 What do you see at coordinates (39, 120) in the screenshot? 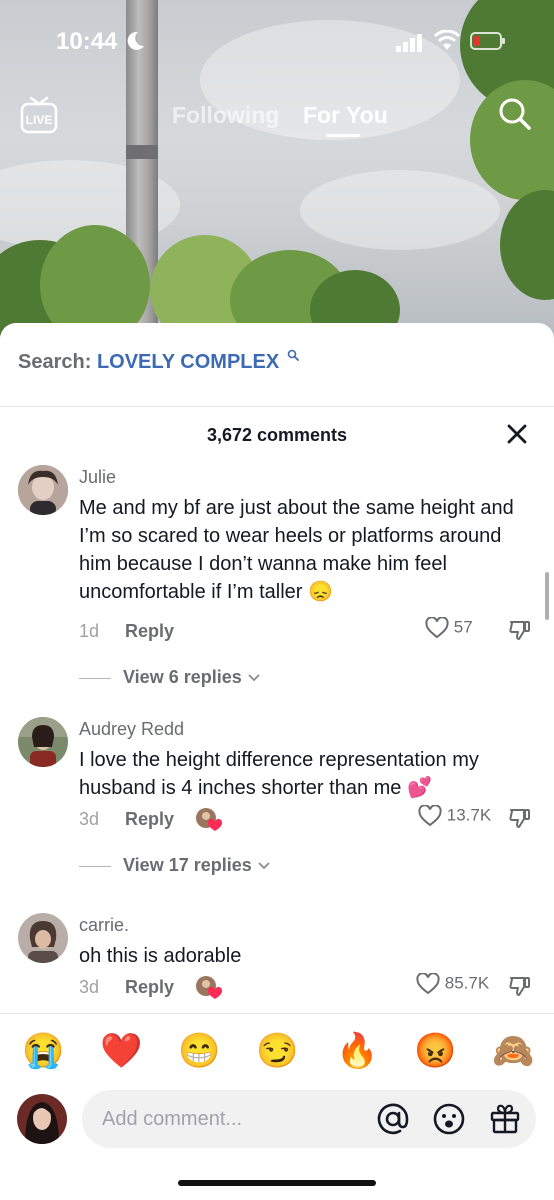
I see `svg-text: LIVE` at bounding box center [39, 120].